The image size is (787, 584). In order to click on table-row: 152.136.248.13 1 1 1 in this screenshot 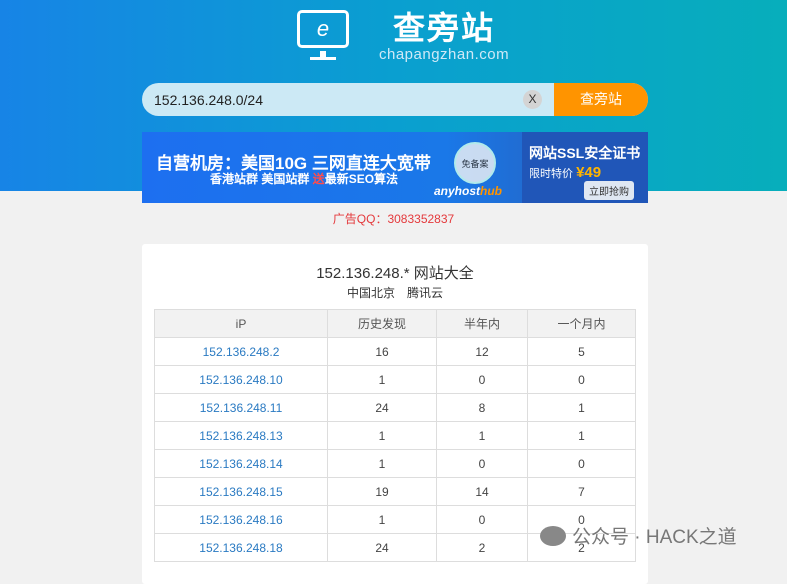, I will do `click(395, 435)`.